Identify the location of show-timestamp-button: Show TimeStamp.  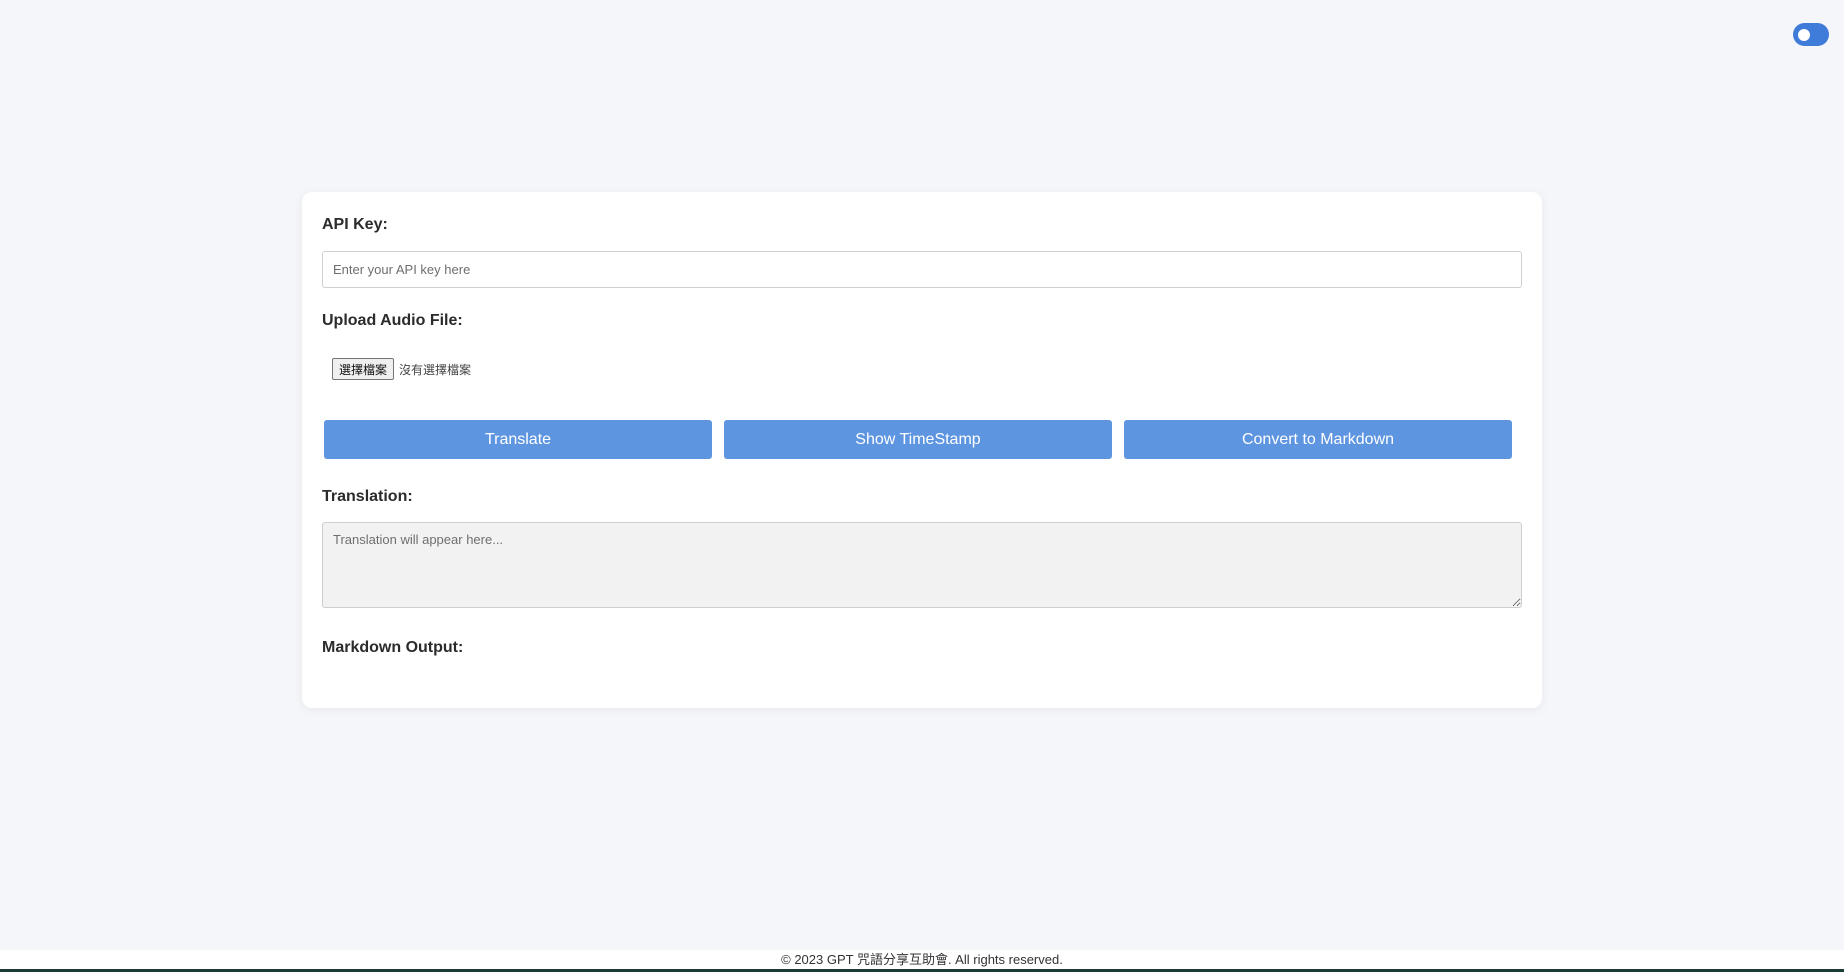
(918, 439).